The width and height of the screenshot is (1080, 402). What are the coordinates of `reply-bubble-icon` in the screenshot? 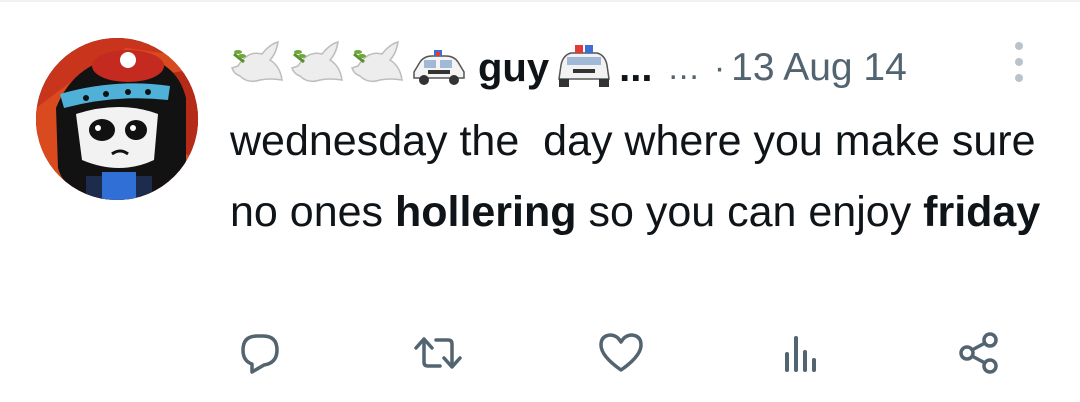 It's located at (260, 354).